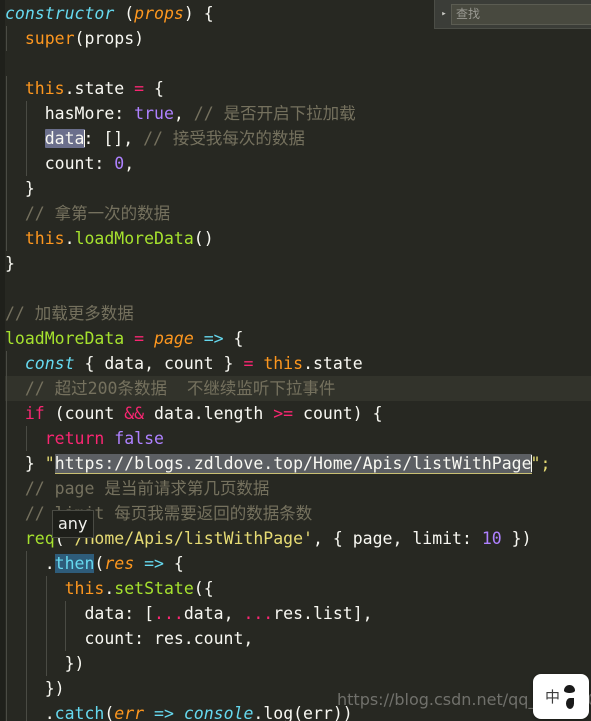 The image size is (591, 721). I want to click on code-token: // 超过200条数据 不继续监听下拉事件, so click(170, 388).